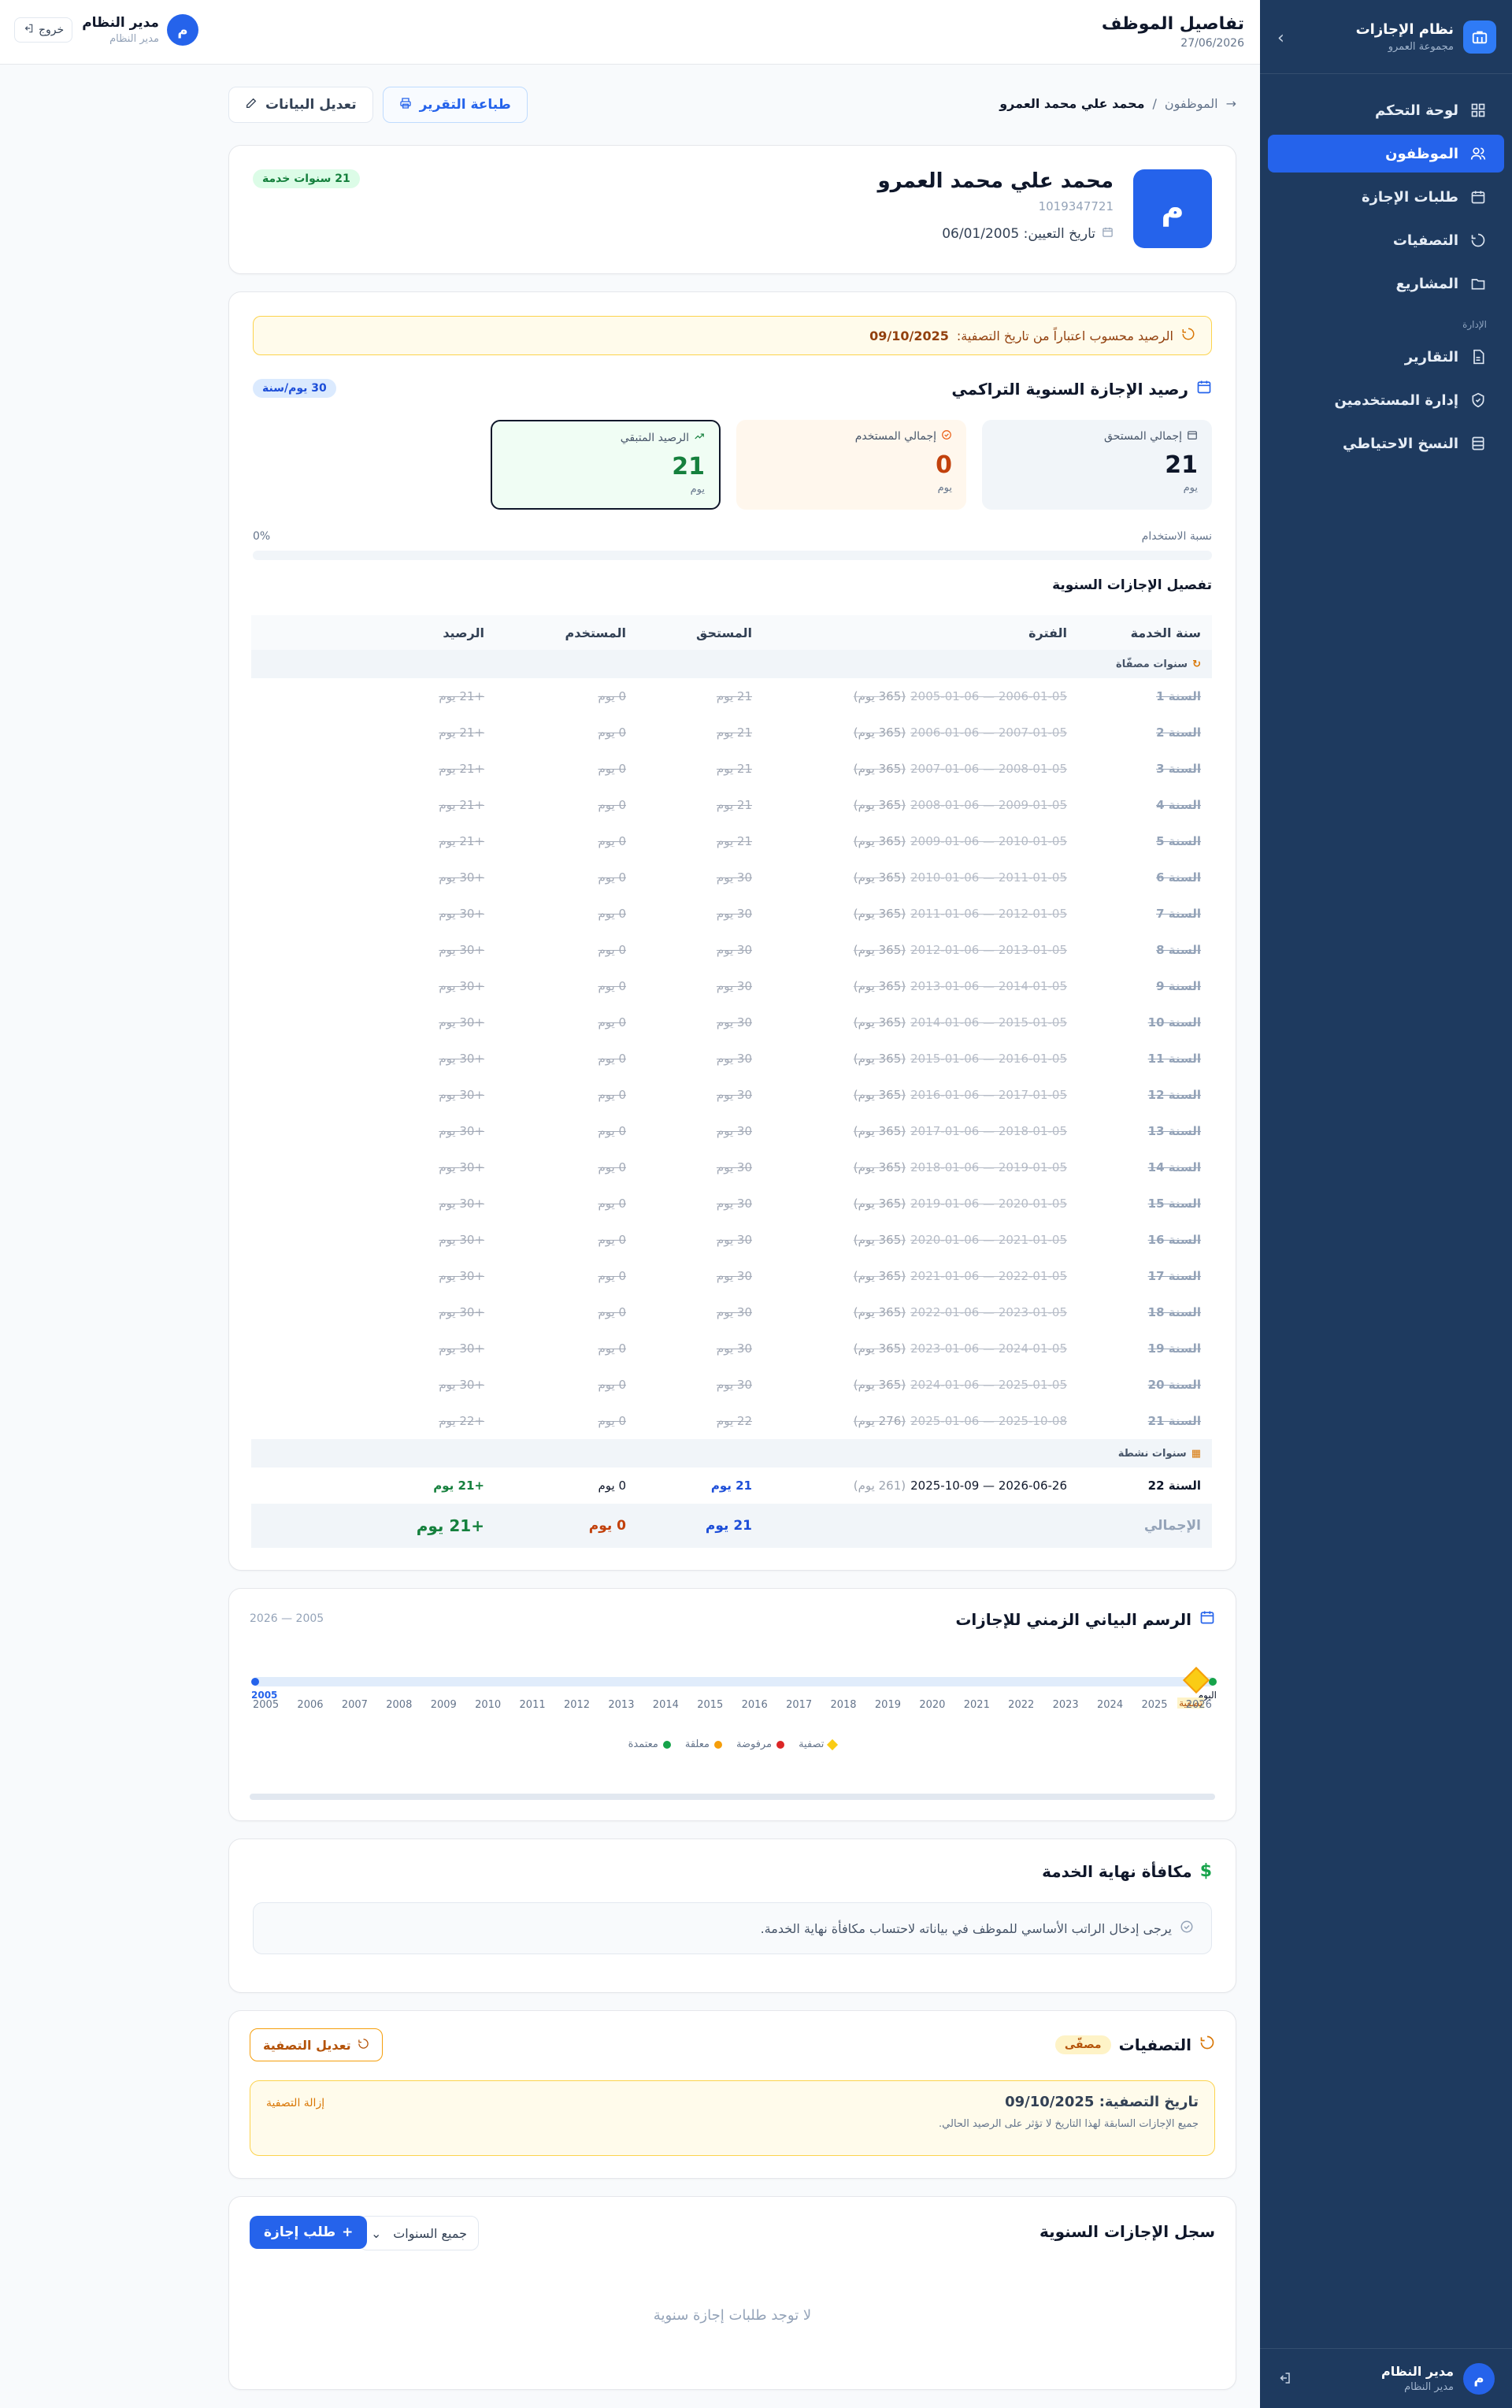 This screenshot has width=1512, height=2408. I want to click on sidebar-item-employees: الموظفون, so click(1386, 154).